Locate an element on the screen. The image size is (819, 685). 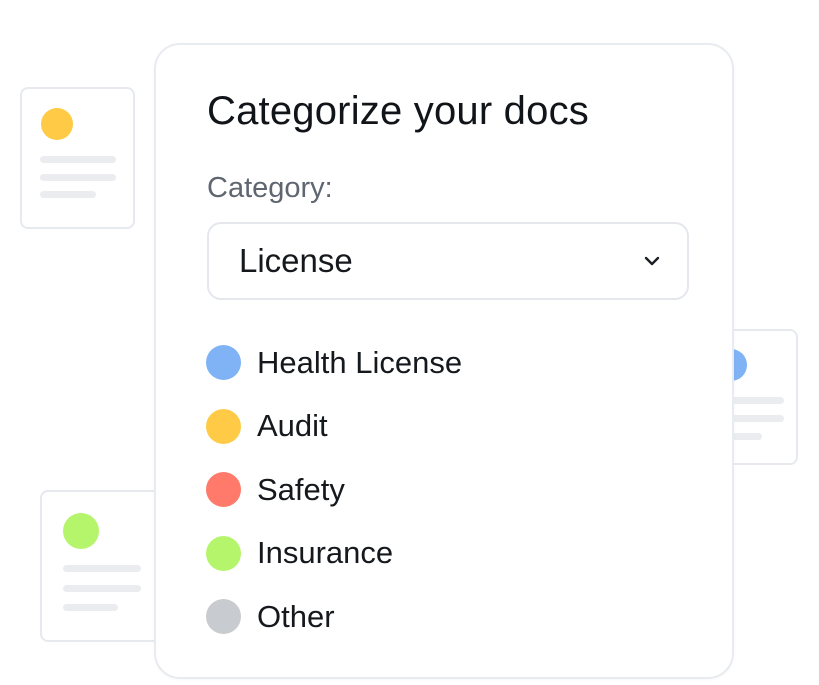
category-option-insurance: Insurance is located at coordinates (334, 554).